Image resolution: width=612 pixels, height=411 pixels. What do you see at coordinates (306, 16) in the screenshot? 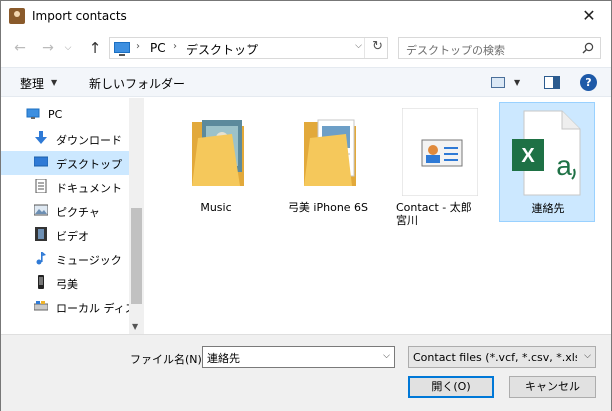
I see `title-bar: Import contacts ✕` at bounding box center [306, 16].